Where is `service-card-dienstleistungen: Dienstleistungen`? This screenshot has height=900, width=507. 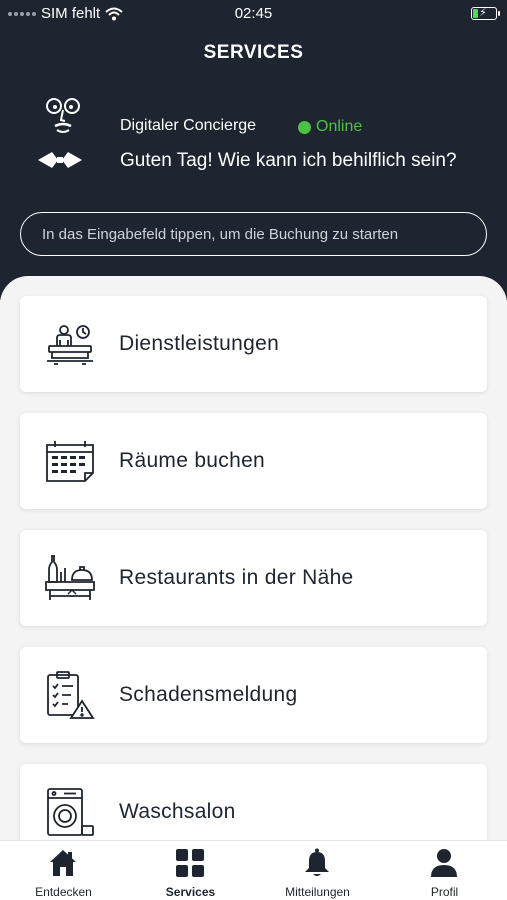
service-card-dienstleistungen: Dienstleistungen is located at coordinates (253, 344).